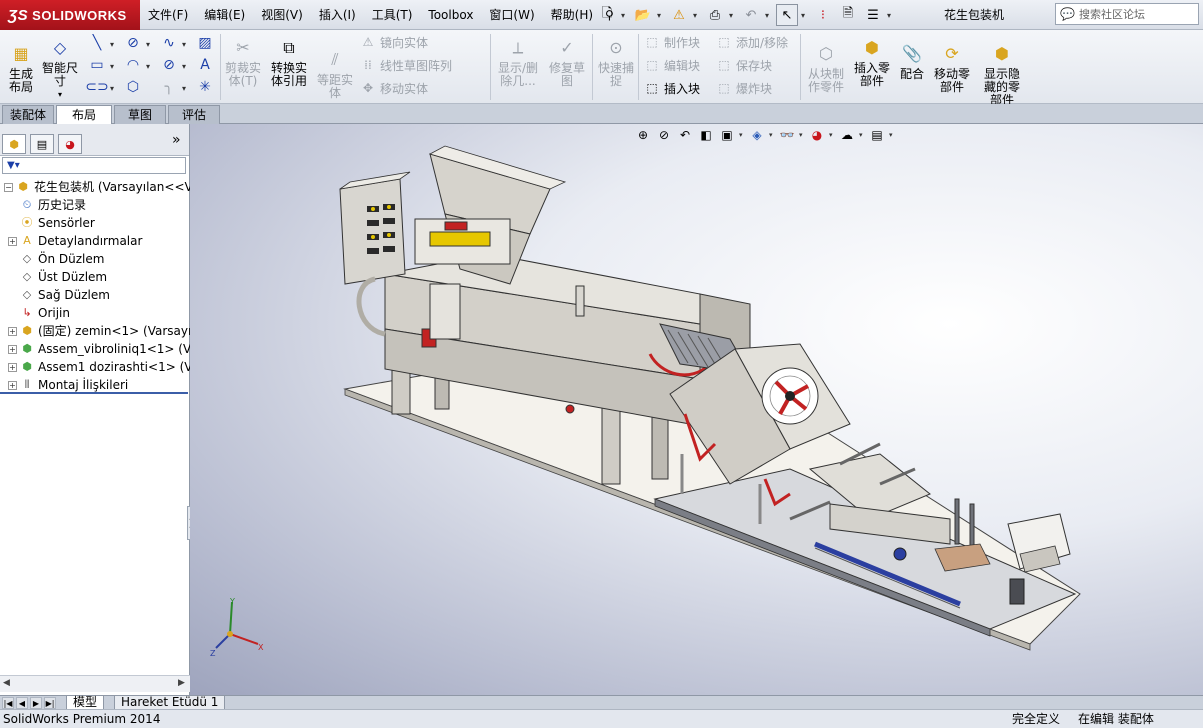 This screenshot has width=1203, height=728. What do you see at coordinates (8, 187) in the screenshot?
I see `collapse-icon: −` at bounding box center [8, 187].